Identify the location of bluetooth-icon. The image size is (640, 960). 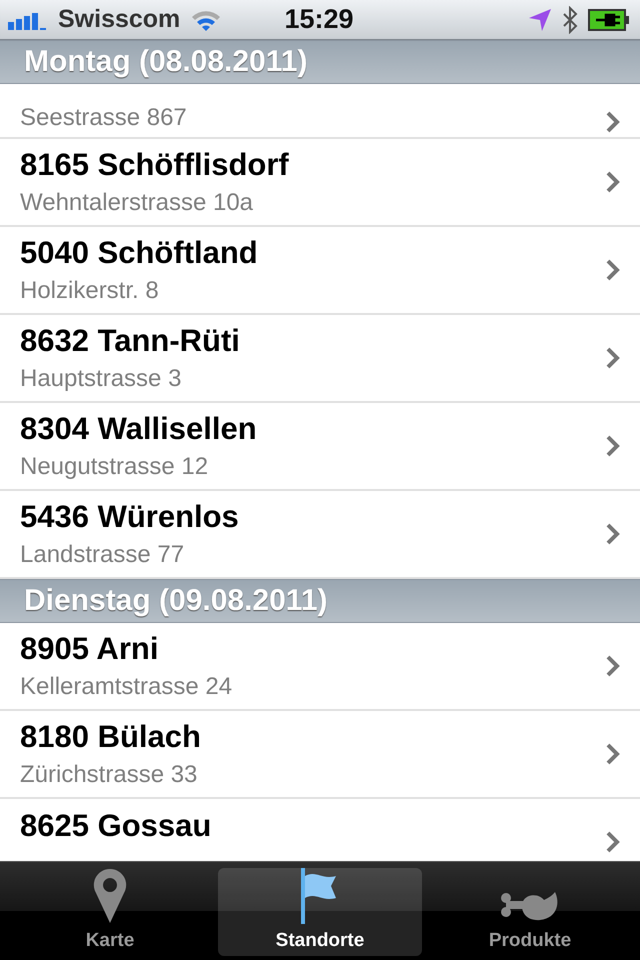
(570, 20).